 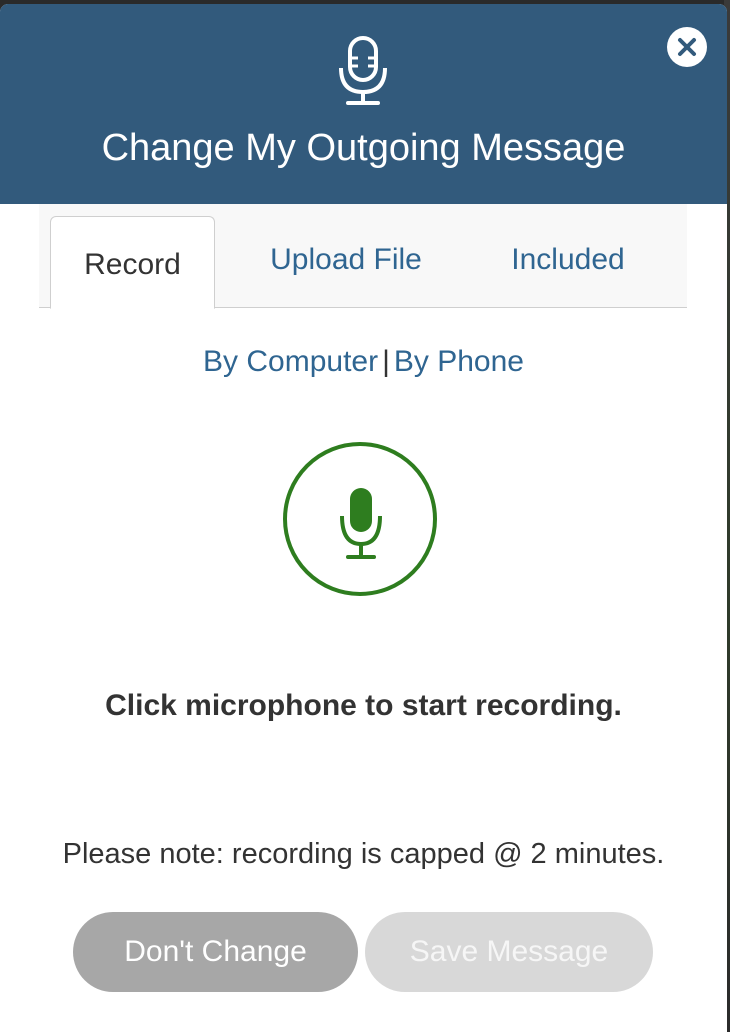 I want to click on tab-bar: Record Upload File Included, so click(x=363, y=256).